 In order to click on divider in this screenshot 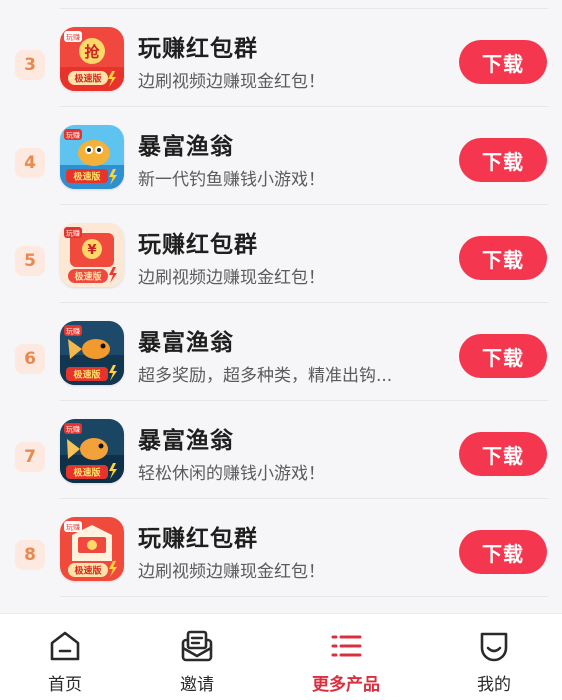, I will do `click(304, 596)`.